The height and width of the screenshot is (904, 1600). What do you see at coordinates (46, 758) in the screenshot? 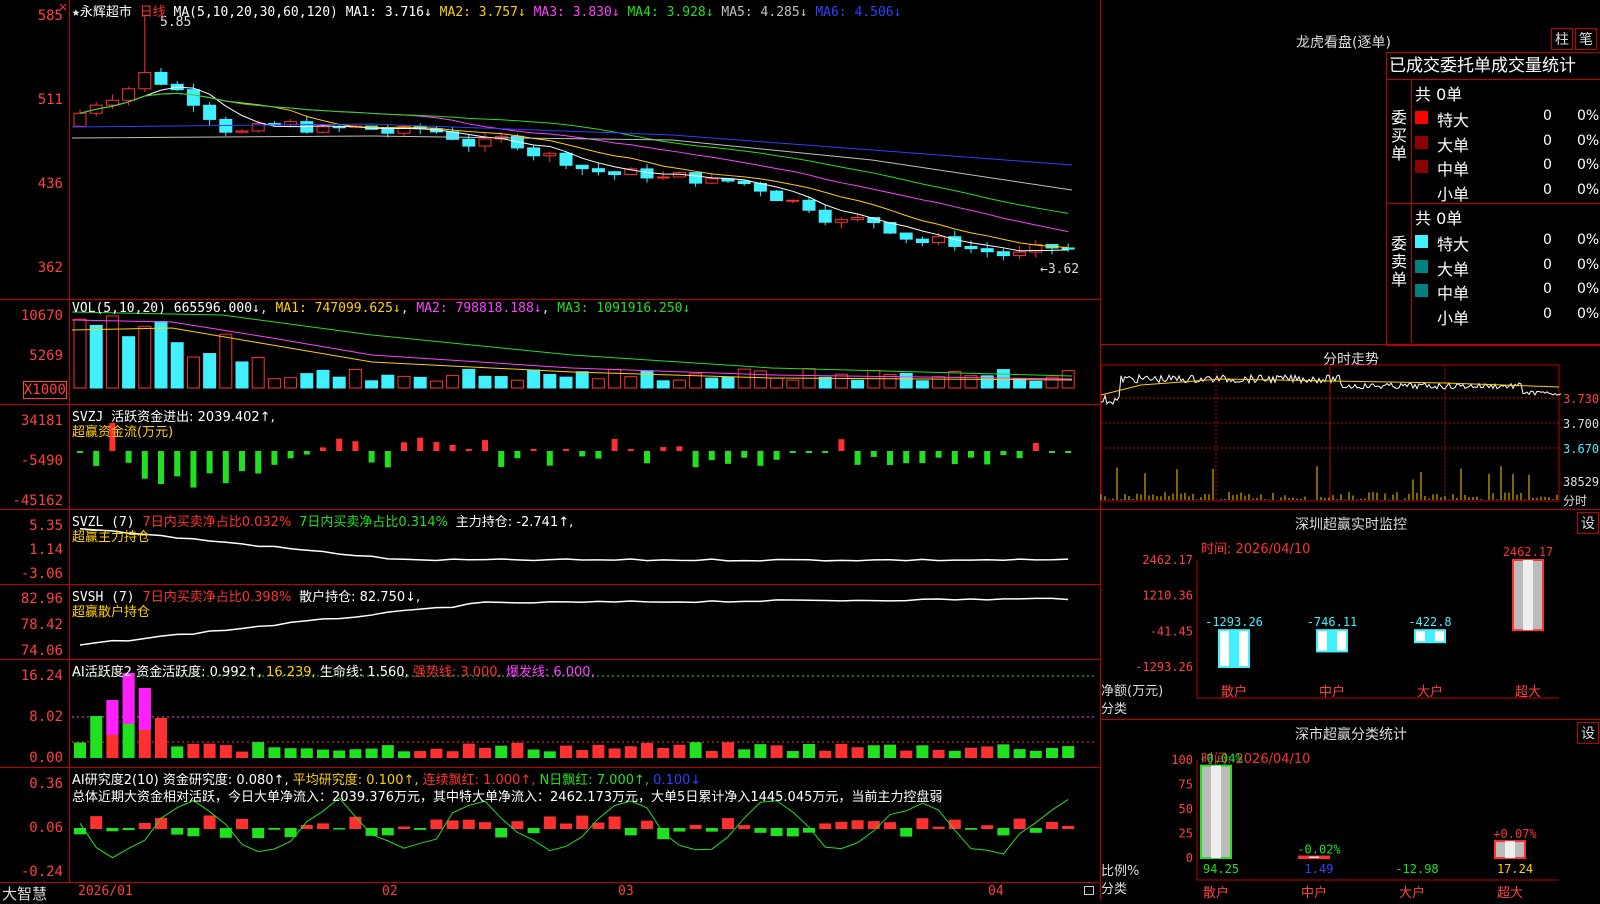
I see `axis-label: 0.00` at bounding box center [46, 758].